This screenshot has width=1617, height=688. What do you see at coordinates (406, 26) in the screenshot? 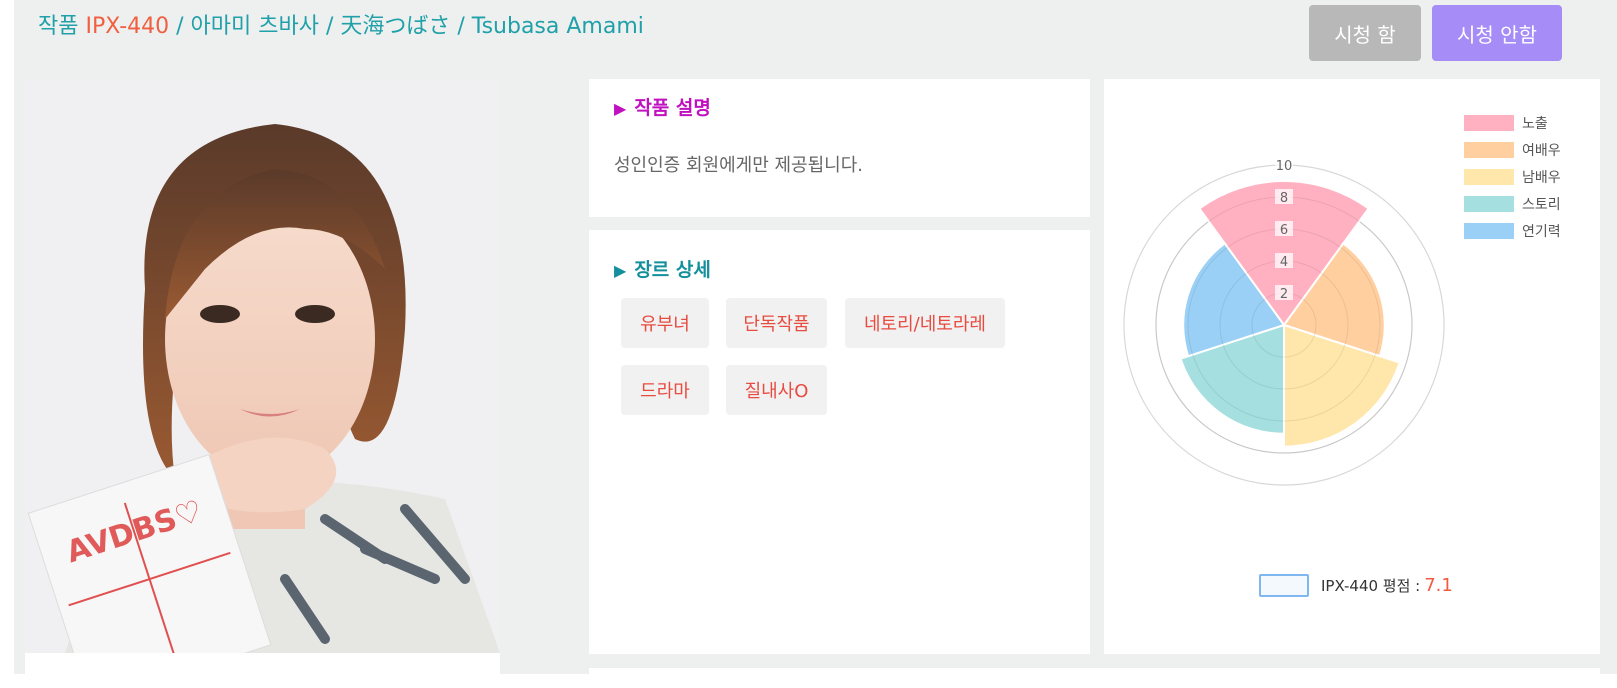
I see `title-actress-names: / 아마미 츠바사 / 天海つばさ / Tsubasa Amami` at bounding box center [406, 26].